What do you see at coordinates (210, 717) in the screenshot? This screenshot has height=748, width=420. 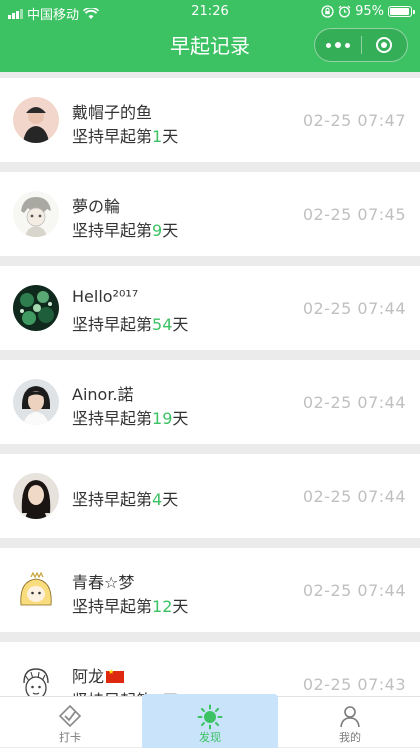 I see `sun-icon` at bounding box center [210, 717].